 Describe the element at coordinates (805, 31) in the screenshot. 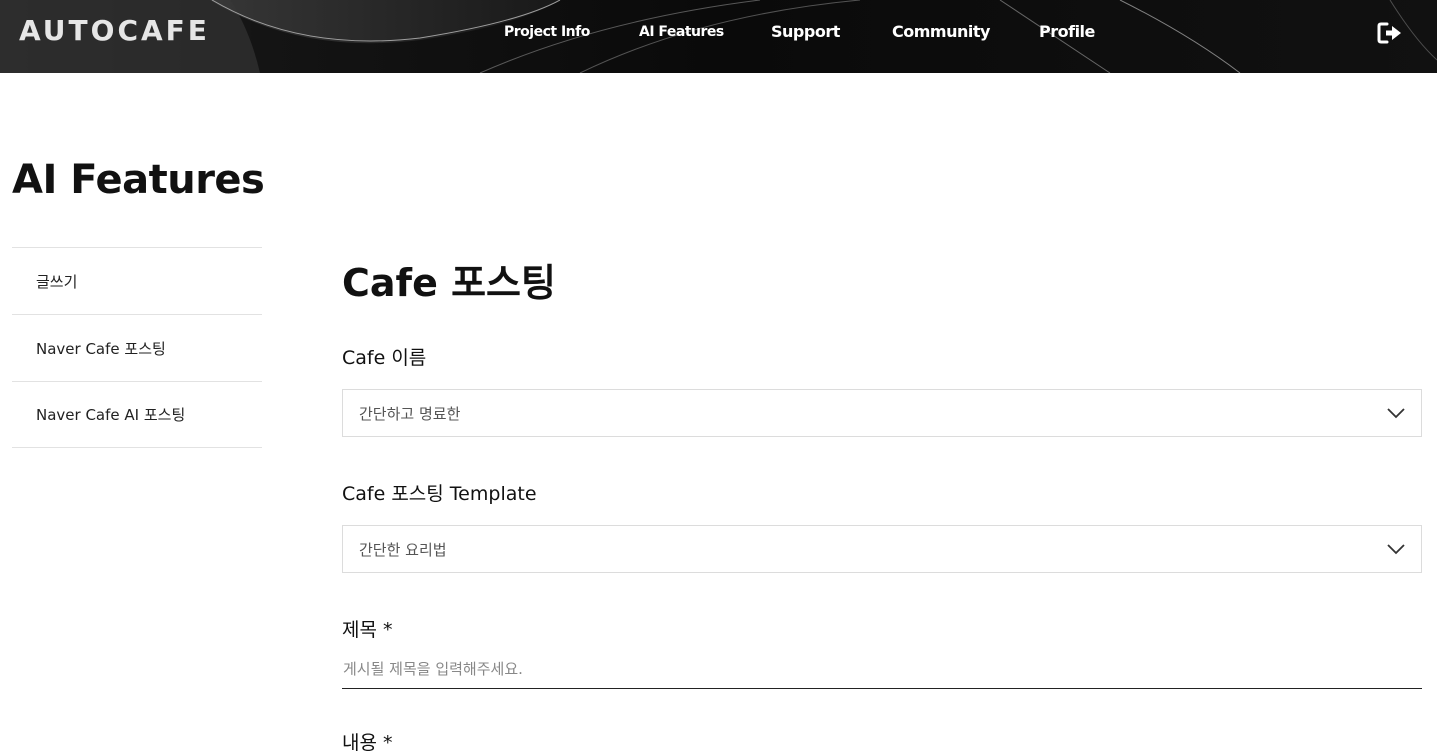

I see `nav-support: Support` at that location.